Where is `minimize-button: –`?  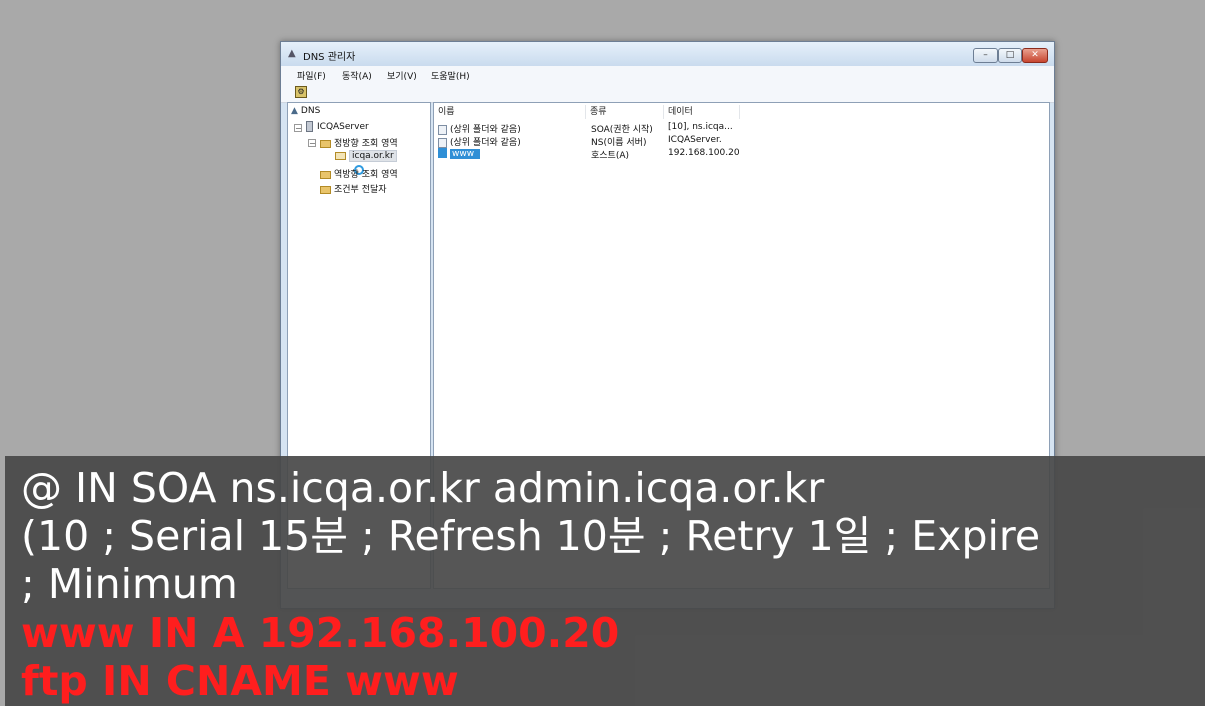 minimize-button: – is located at coordinates (985, 55).